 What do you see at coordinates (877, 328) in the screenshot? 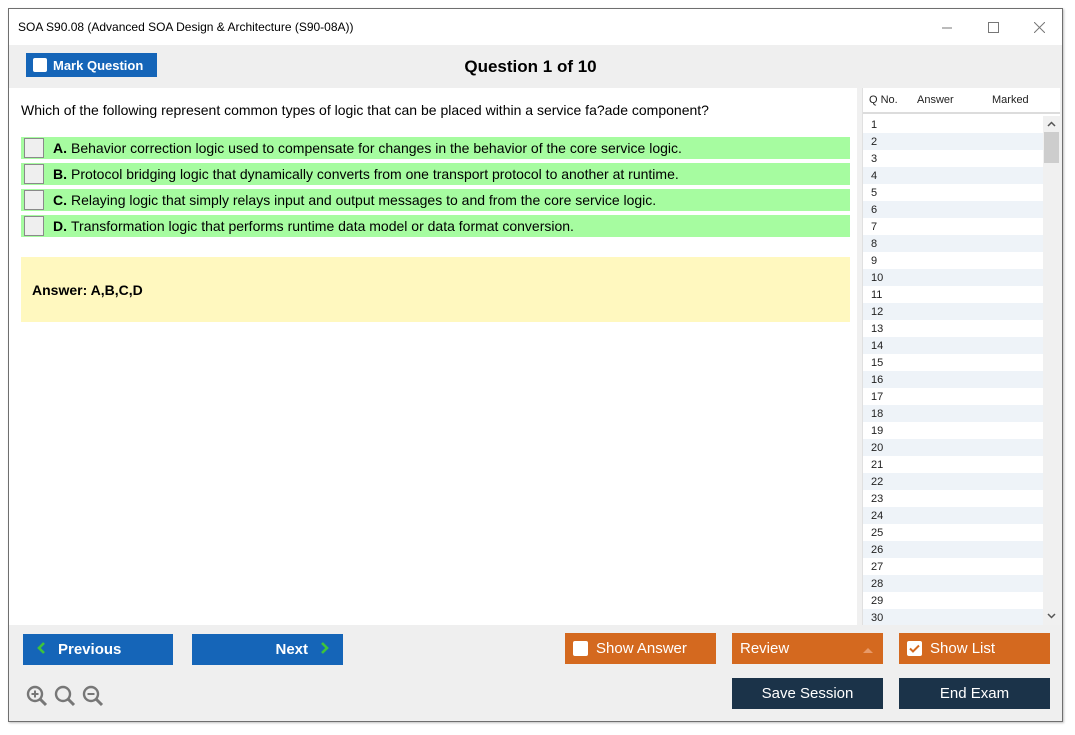
I see `question-number: 13` at bounding box center [877, 328].